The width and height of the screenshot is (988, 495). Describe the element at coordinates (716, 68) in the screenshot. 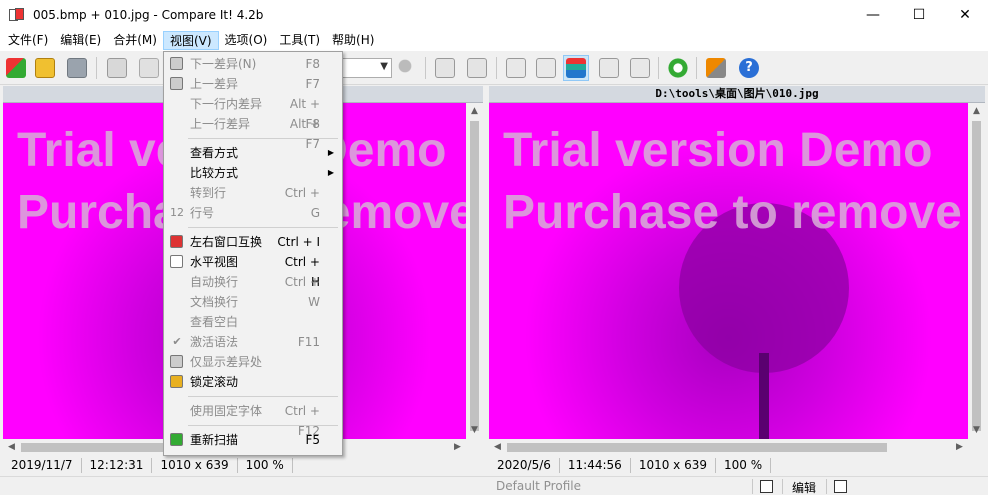

I see `options-button` at that location.